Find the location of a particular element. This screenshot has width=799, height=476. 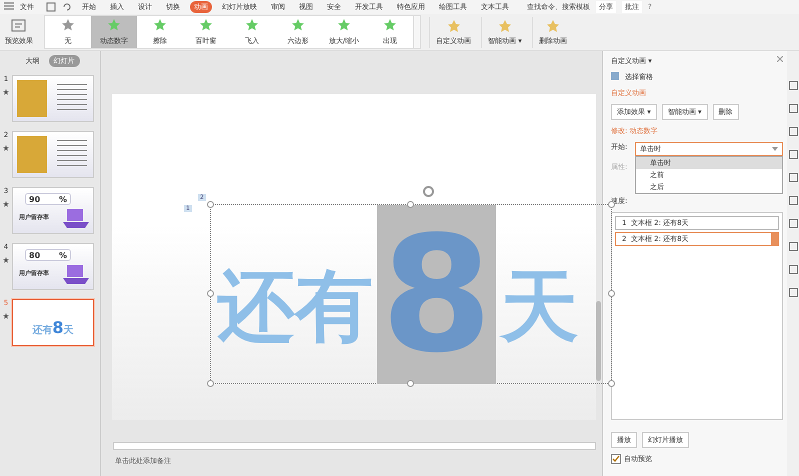

percent-value: 90 is located at coordinates (34, 199).